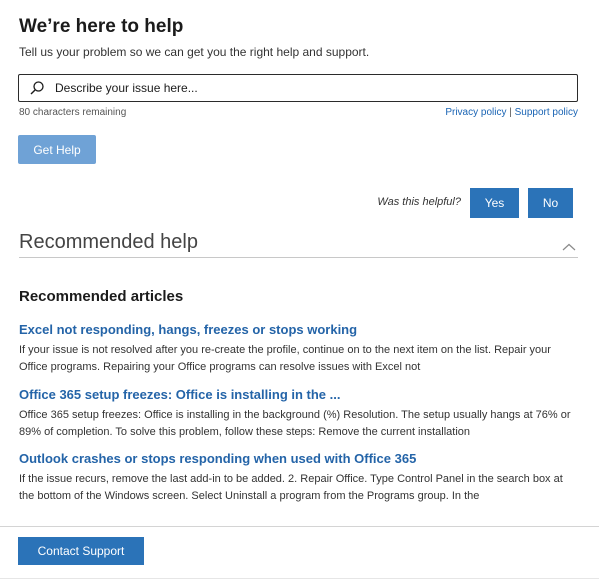 This screenshot has height=580, width=599. Describe the element at coordinates (569, 247) in the screenshot. I see `chevron-up-icon` at that location.